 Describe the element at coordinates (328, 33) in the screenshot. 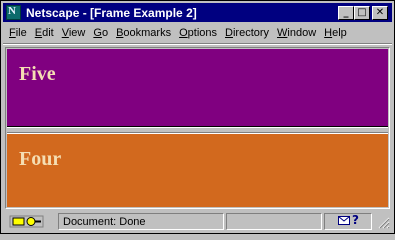

I see `menu-help-mnemonic: H` at that location.